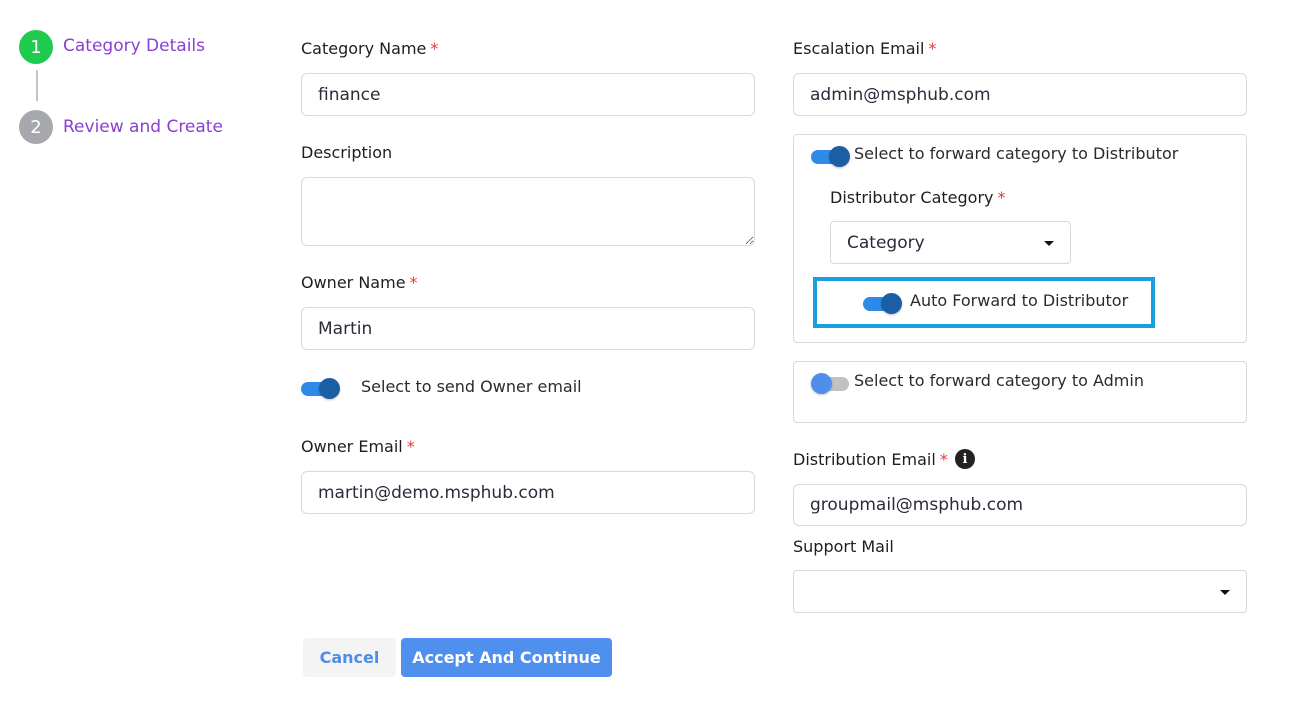 This screenshot has height=704, width=1307. I want to click on forward-distributor-toggle, so click(831, 156).